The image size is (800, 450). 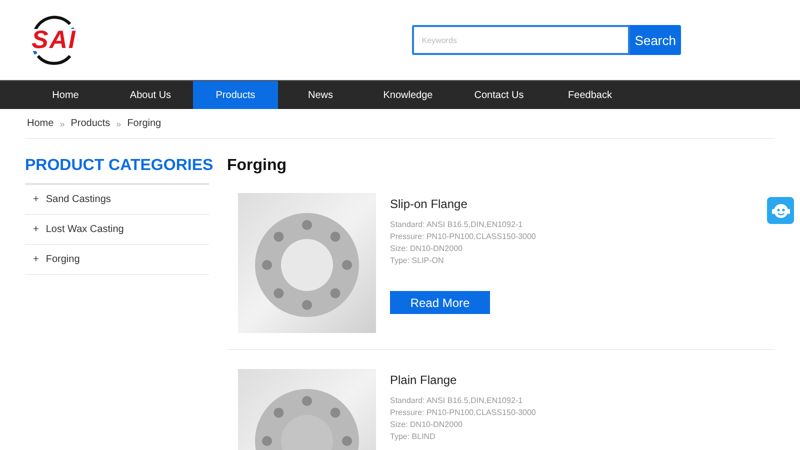 I want to click on nav-tab: Products, so click(x=235, y=95).